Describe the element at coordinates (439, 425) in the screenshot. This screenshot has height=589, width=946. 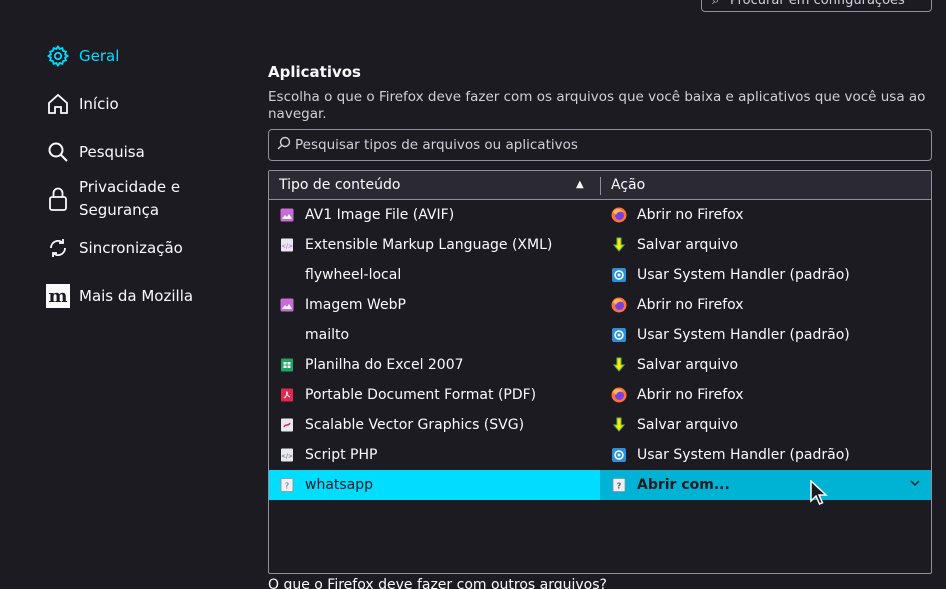
I see `content-type-cell: Scalable Vector Graphics (SVG)` at that location.